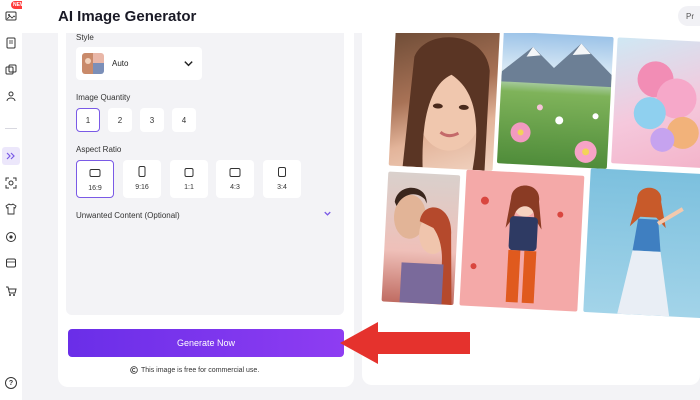  Describe the element at coordinates (152, 120) in the screenshot. I see `quantity-option-3: 3` at that location.